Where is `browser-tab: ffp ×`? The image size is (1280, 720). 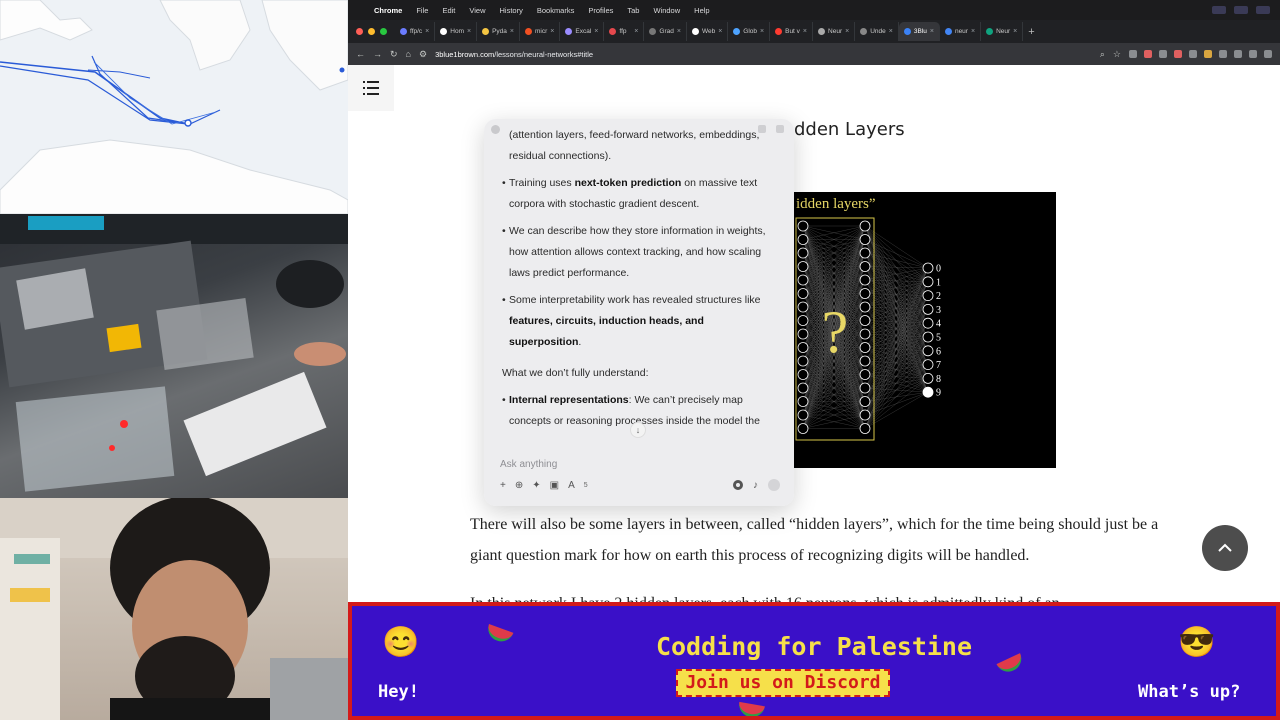
browser-tab: ffp × is located at coordinates (624, 31).